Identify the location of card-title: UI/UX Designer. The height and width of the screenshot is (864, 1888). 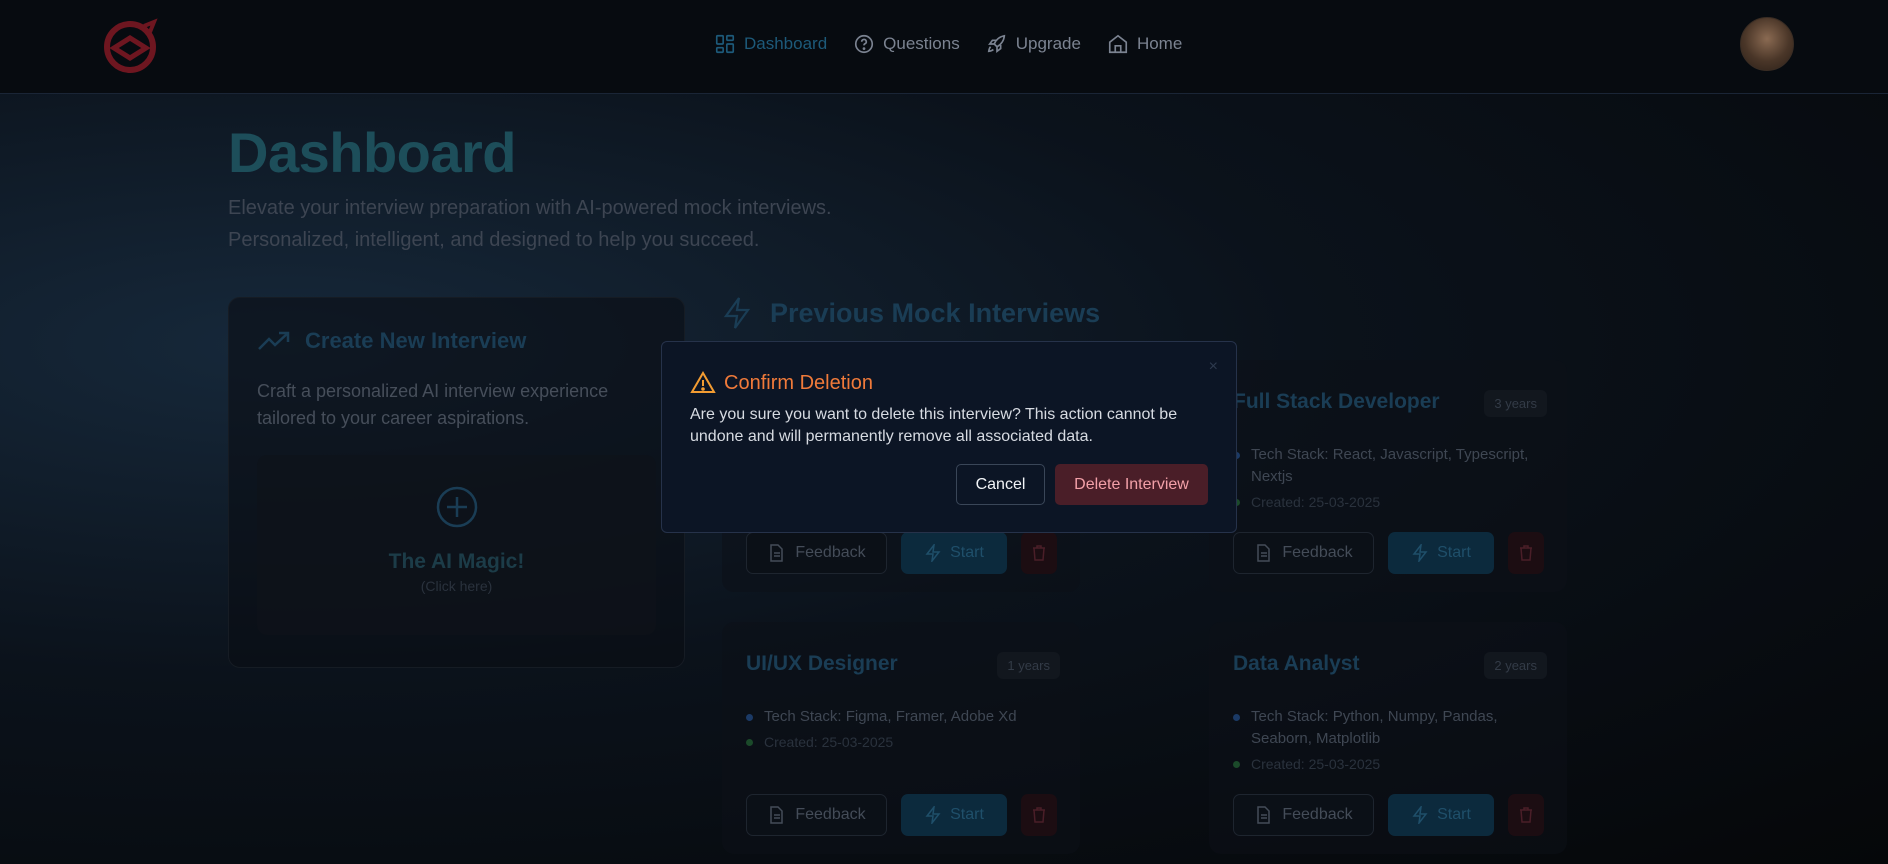
(822, 663).